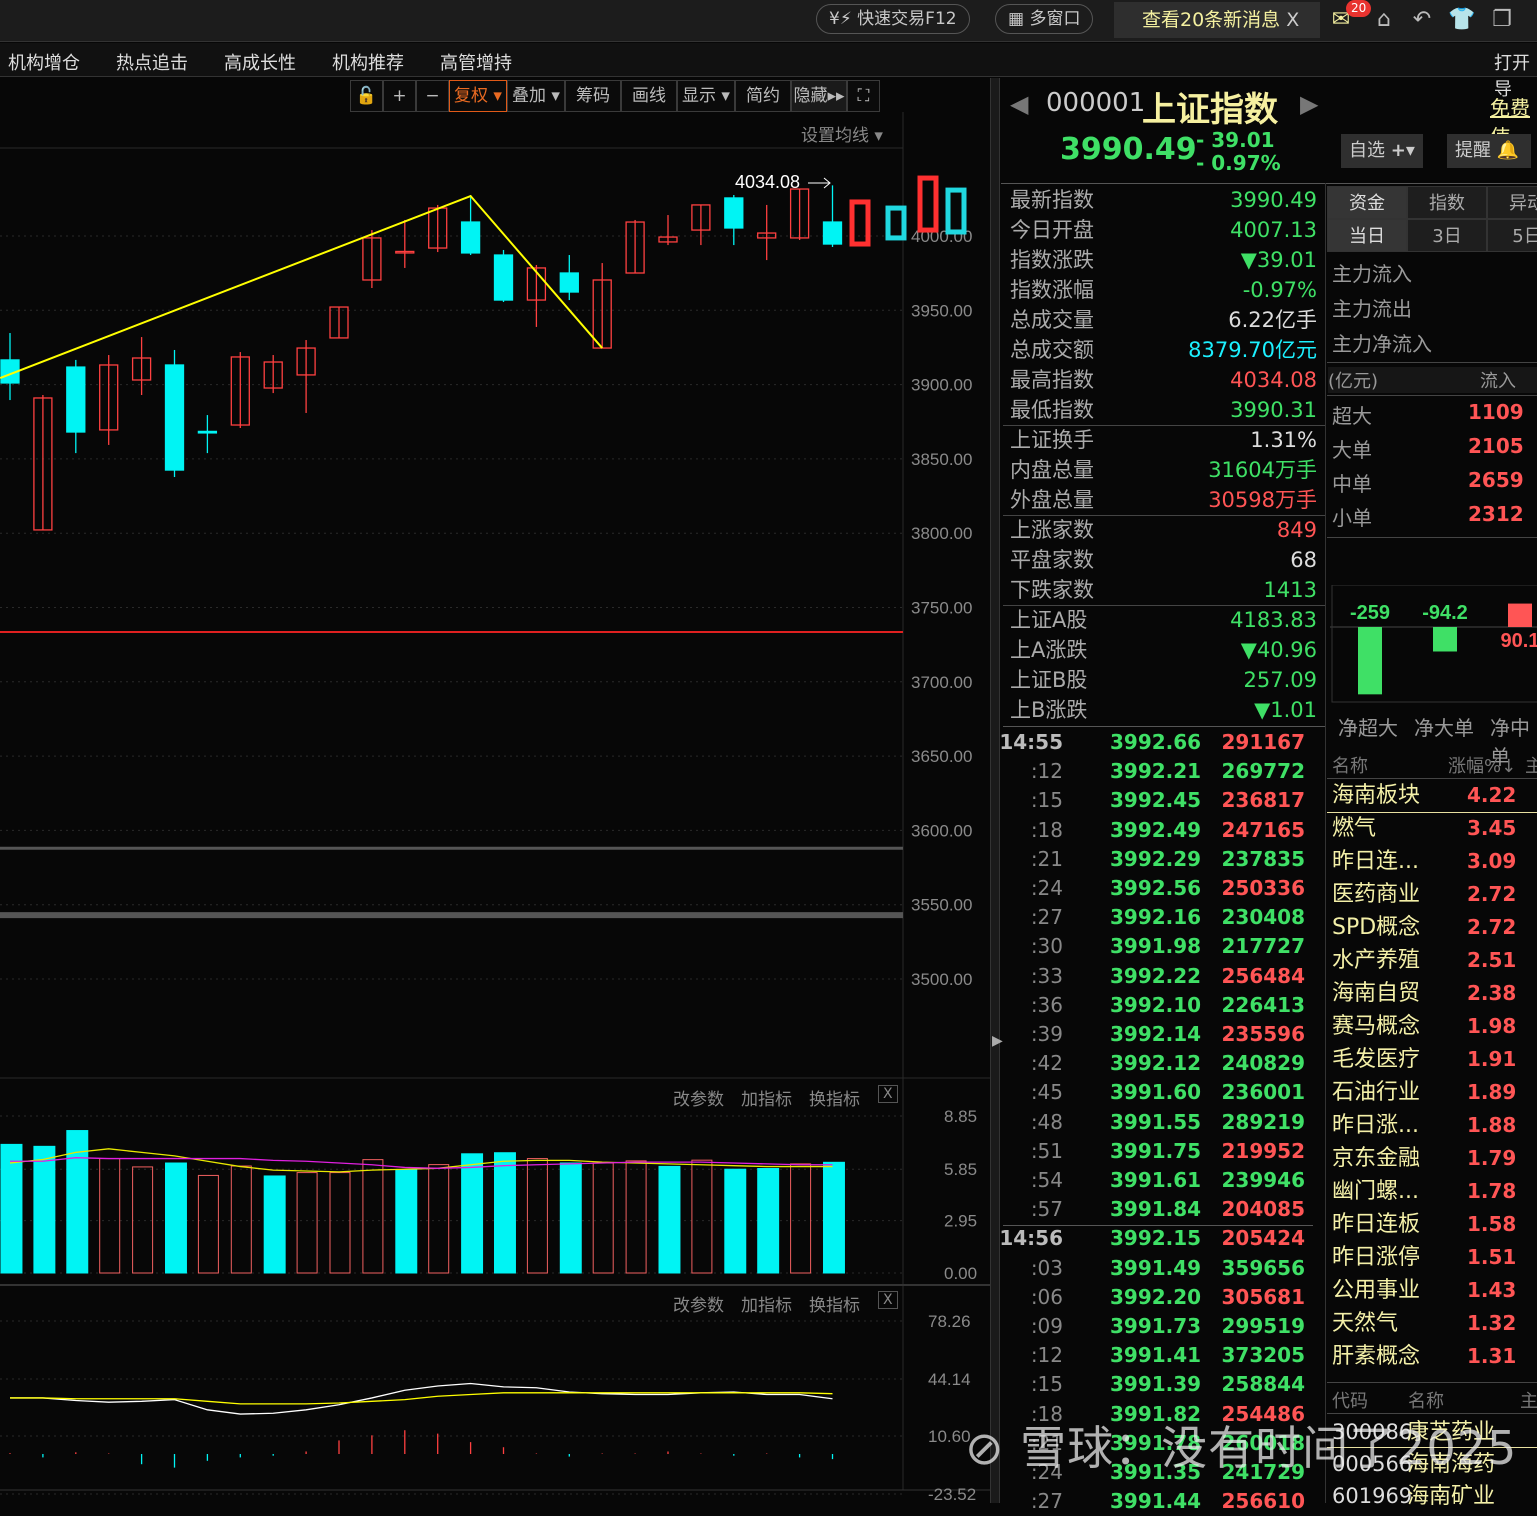 This screenshot has width=1537, height=1516. Describe the element at coordinates (1163, 530) in the screenshot. I see `stat-row: 上涨家数 849` at that location.